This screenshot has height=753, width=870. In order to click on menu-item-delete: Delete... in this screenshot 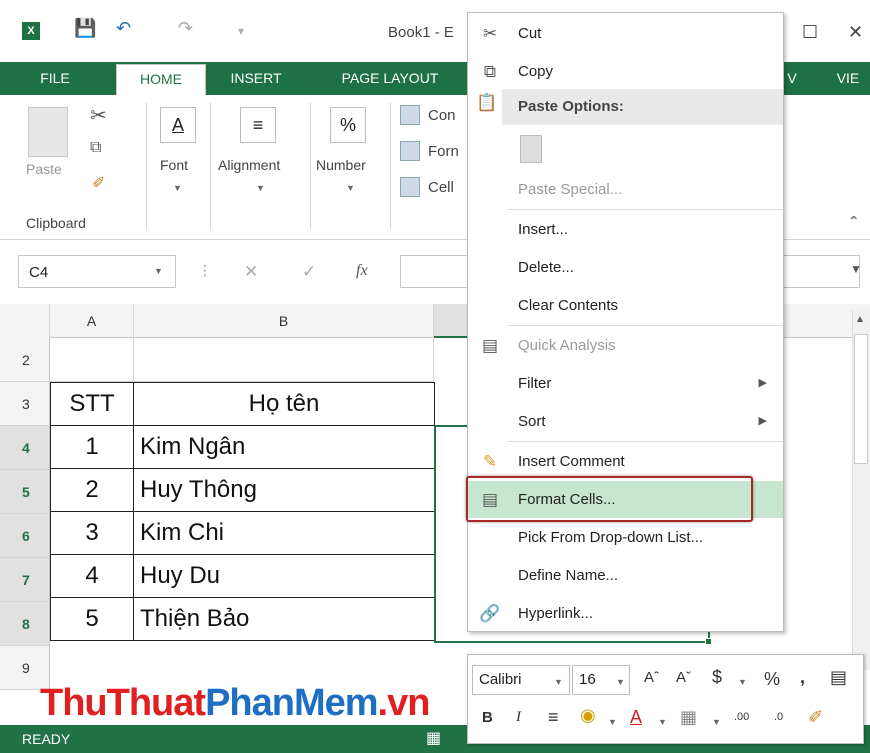, I will do `click(625, 267)`.